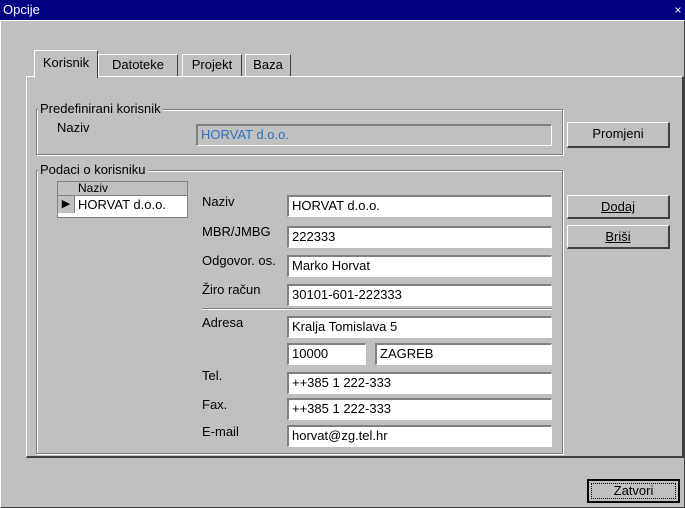 Image resolution: width=685 pixels, height=508 pixels. What do you see at coordinates (678, 10) in the screenshot?
I see `close-icon: ×` at bounding box center [678, 10].